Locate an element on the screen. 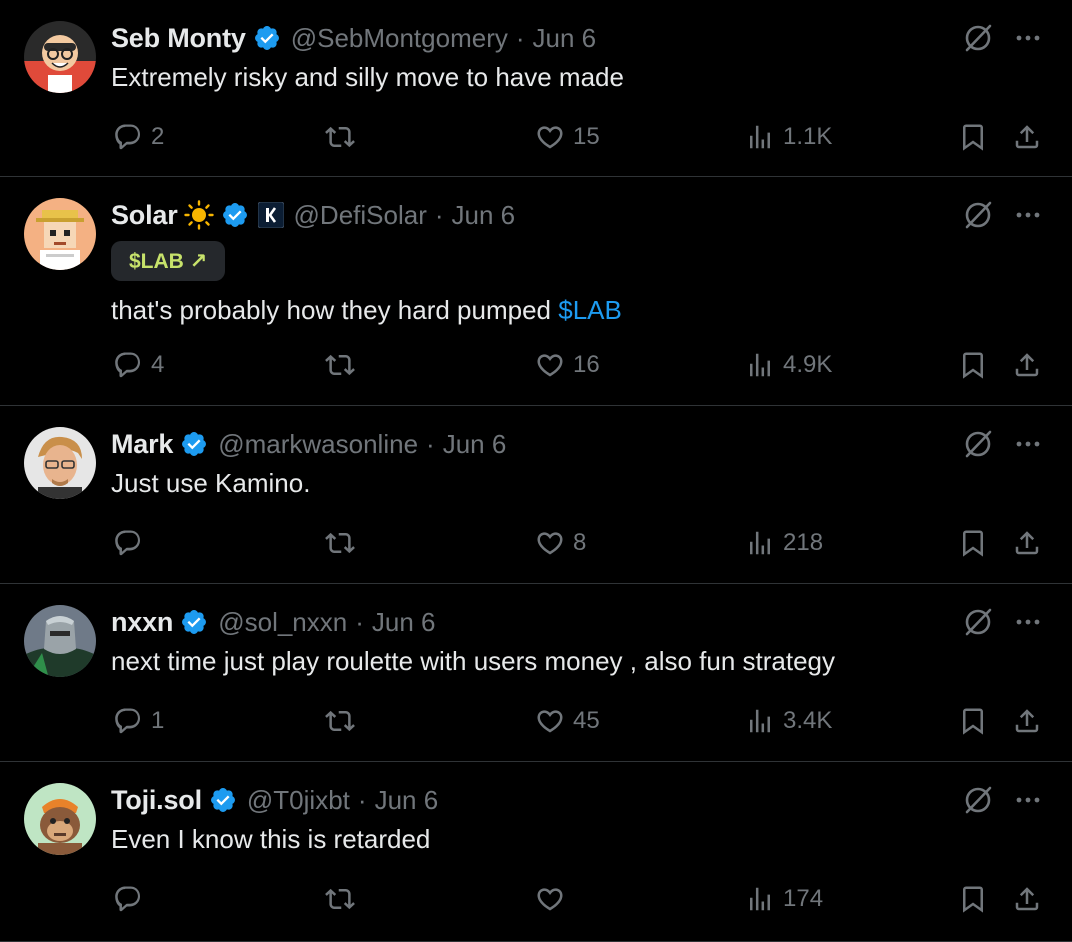 The height and width of the screenshot is (942, 1072). reply-count: 1 is located at coordinates (158, 720).